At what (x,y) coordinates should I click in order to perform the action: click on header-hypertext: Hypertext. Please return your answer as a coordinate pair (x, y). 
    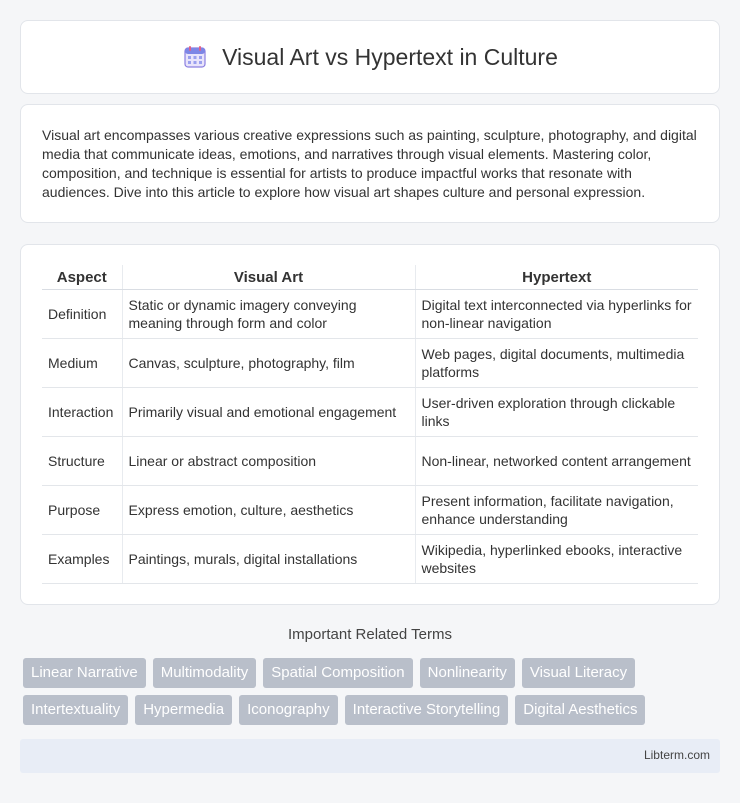
    Looking at the image, I should click on (556, 277).